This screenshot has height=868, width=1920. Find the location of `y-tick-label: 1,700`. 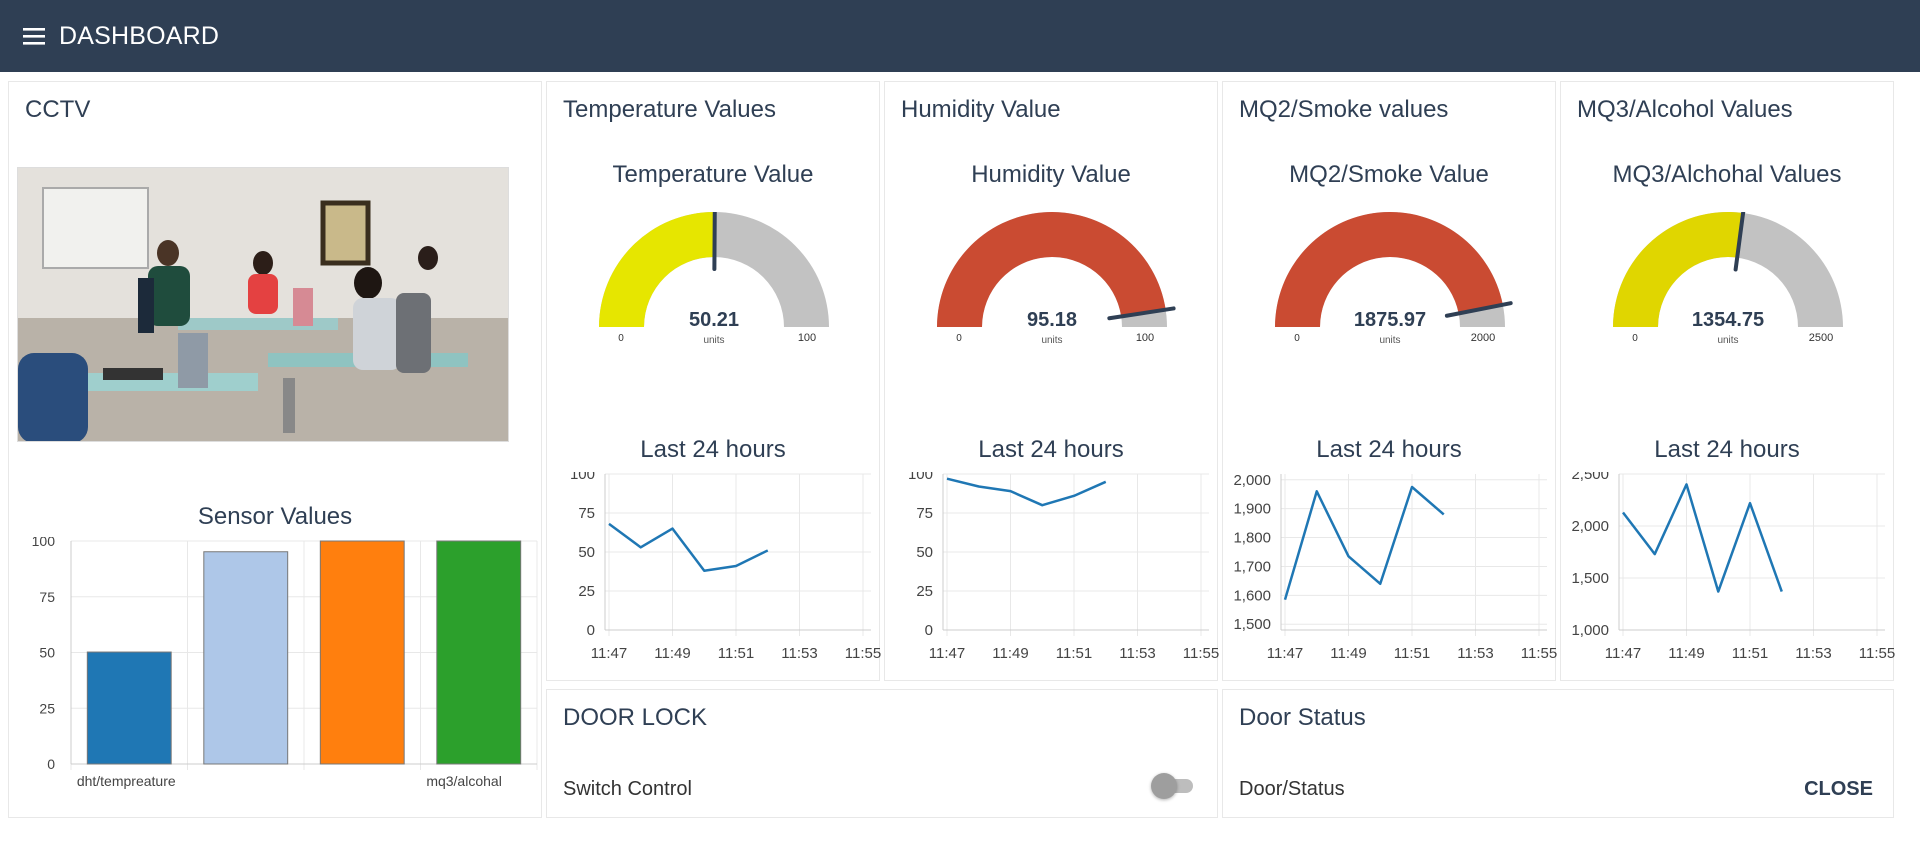

y-tick-label: 1,700 is located at coordinates (1252, 566).